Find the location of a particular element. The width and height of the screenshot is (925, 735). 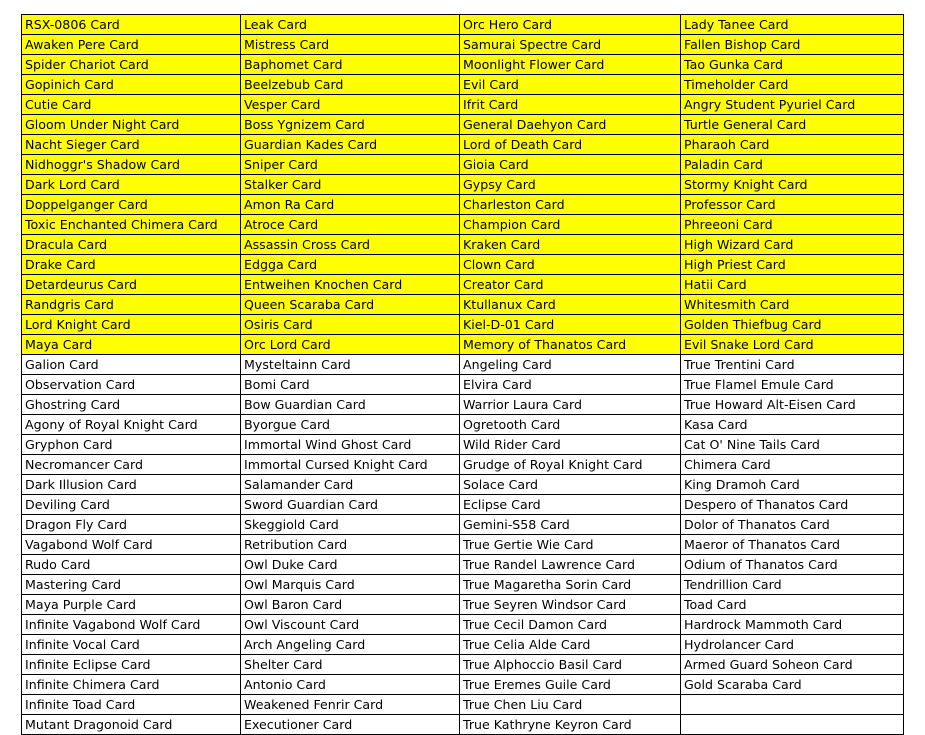

card-name-cell: Grudge of Royal Knight Card is located at coordinates (570, 464).